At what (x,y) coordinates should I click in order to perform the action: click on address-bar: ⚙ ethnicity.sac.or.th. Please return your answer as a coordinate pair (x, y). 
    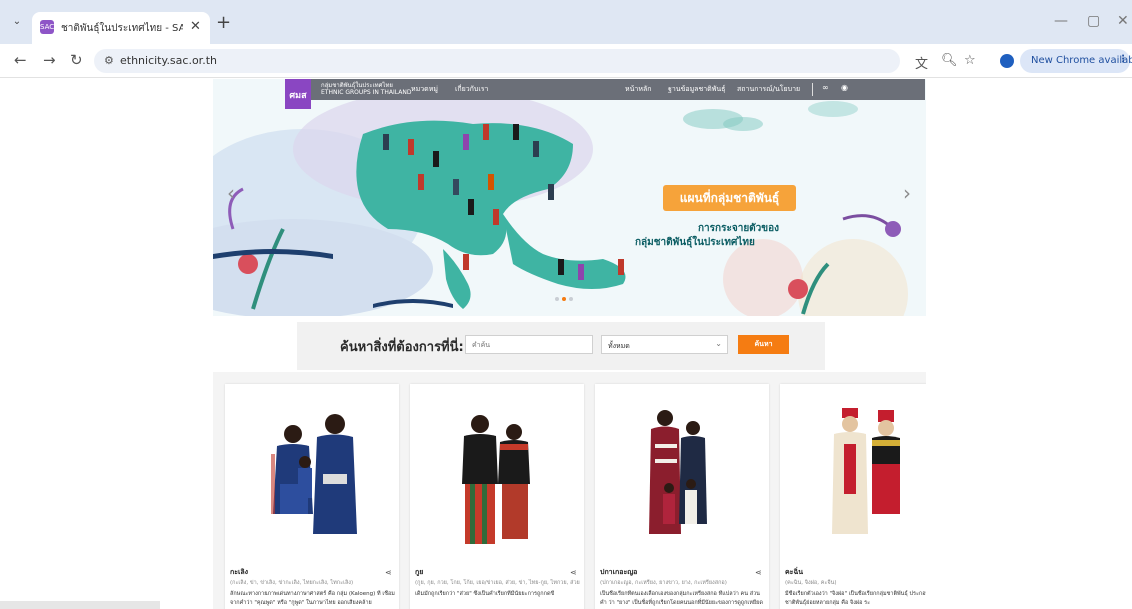
    Looking at the image, I should click on (497, 61).